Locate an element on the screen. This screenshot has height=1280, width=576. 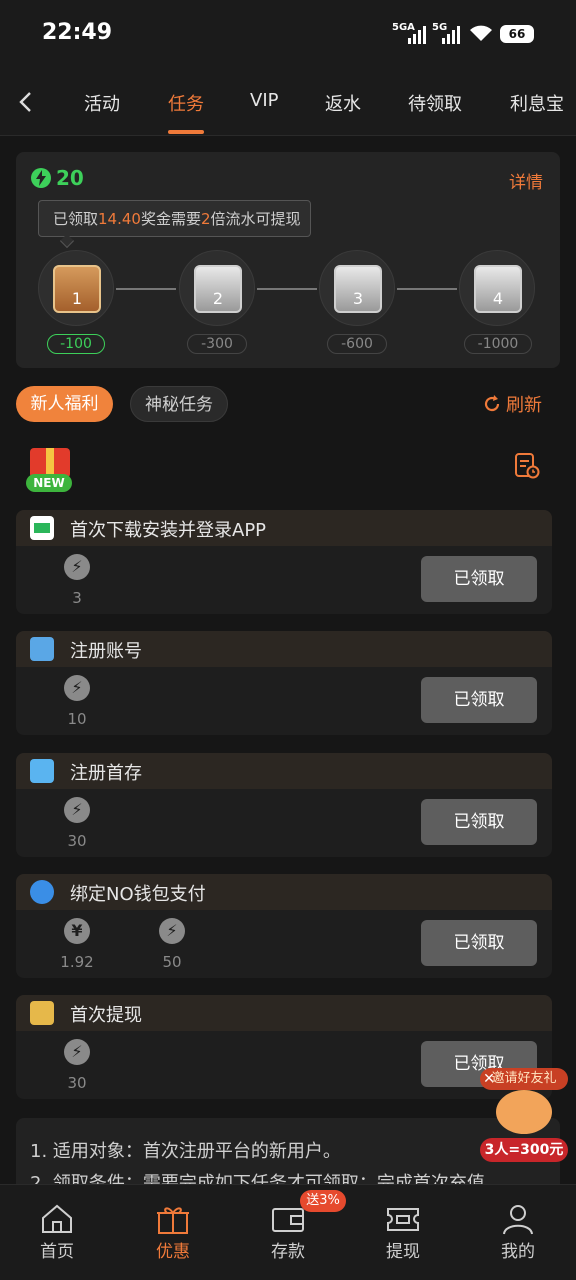
chest-number: 4 is located at coordinates (498, 298).